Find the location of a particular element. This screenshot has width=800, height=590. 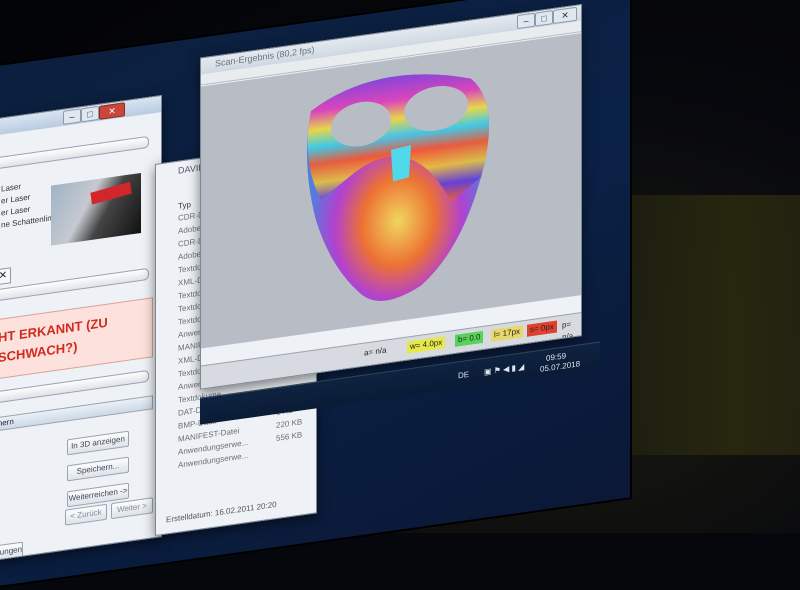

status-w: w= 4.0px is located at coordinates (426, 345).